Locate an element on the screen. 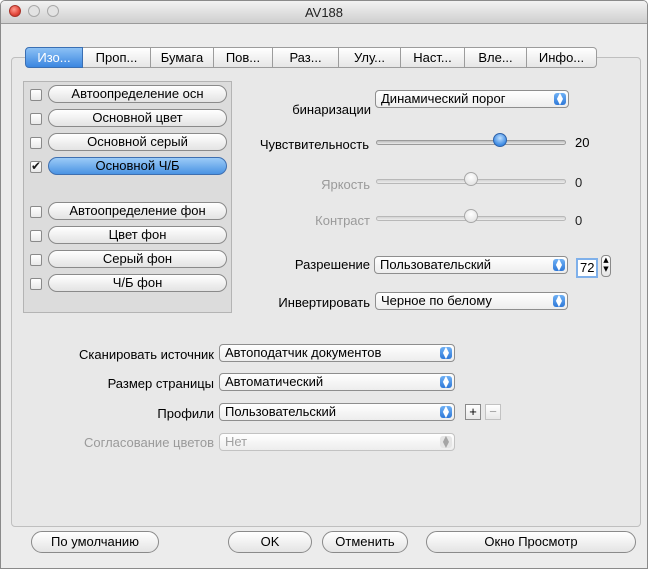 The width and height of the screenshot is (648, 569). color-matching-select: Нет ▲ ▼ is located at coordinates (337, 442).